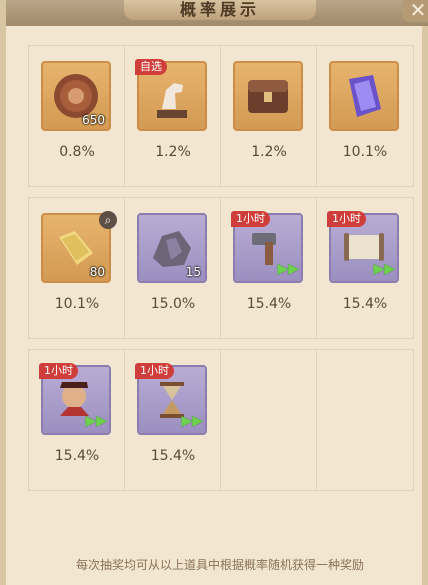 This screenshot has height=585, width=428. Describe the element at coordinates (172, 100) in the screenshot. I see `horse-statue-icon` at that location.